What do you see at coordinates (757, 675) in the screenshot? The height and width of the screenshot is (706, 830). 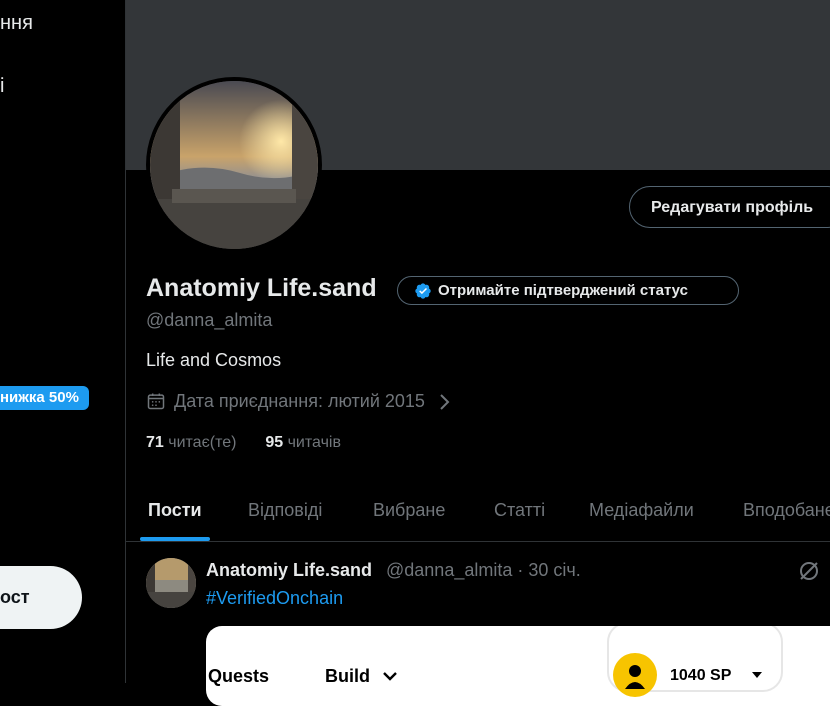 I see `caret-down-icon` at bounding box center [757, 675].